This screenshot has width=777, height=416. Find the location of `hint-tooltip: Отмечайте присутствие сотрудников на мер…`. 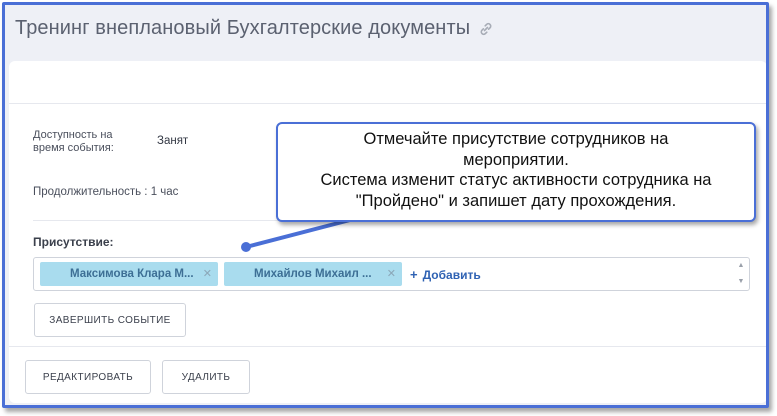

hint-tooltip: Отмечайте присутствие сотрудников на мер… is located at coordinates (516, 172).